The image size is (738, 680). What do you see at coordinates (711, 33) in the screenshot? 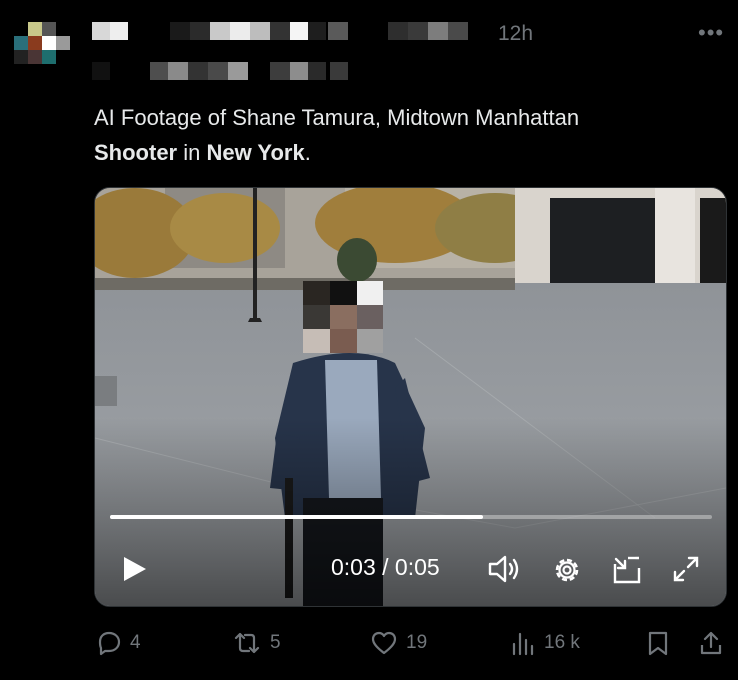
I see `more-icon: •••` at bounding box center [711, 33].